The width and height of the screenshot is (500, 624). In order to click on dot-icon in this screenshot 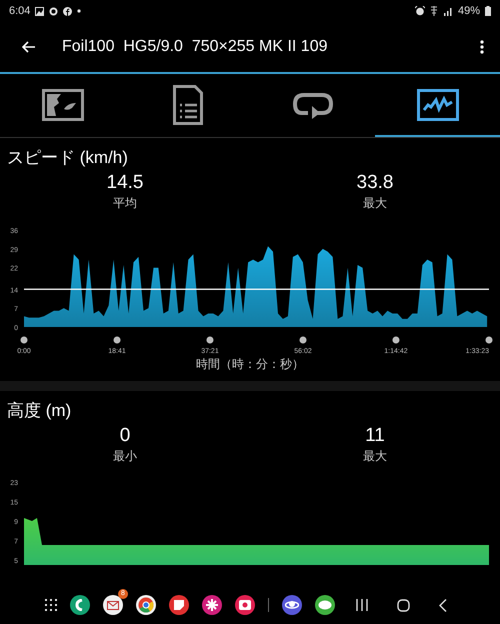, I will do `click(79, 11)`.